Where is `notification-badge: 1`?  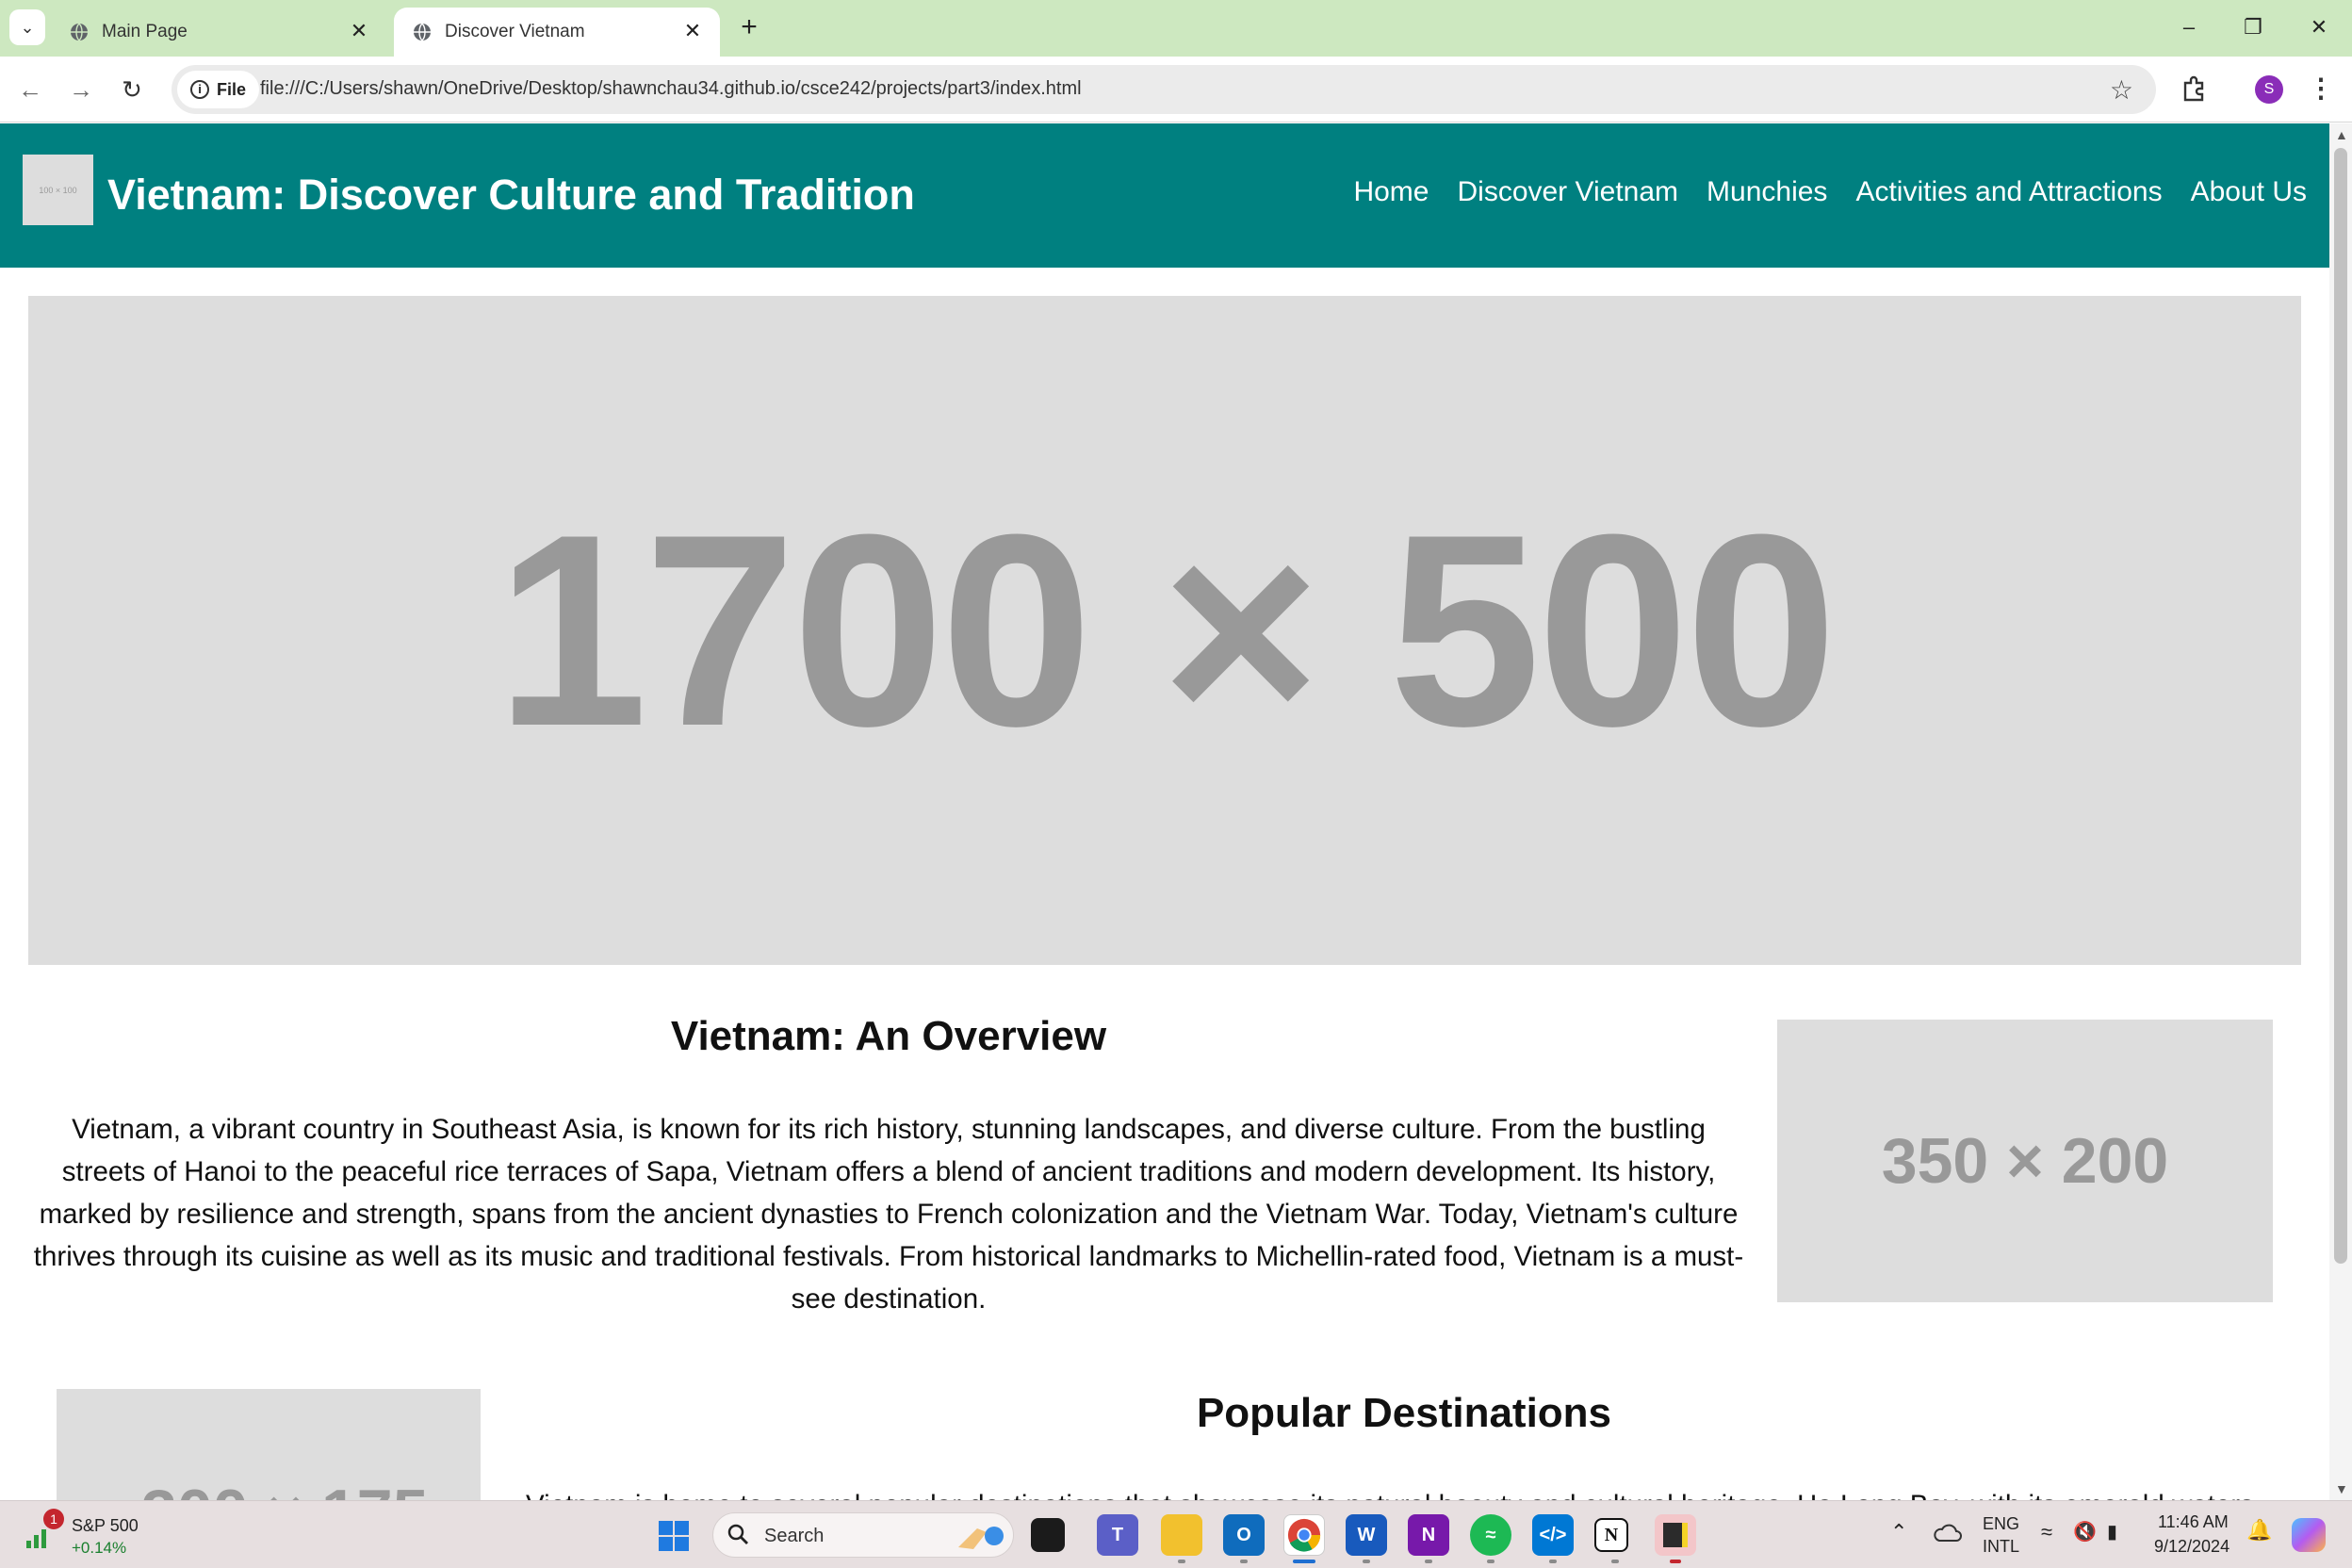 notification-badge: 1 is located at coordinates (53, 1519).